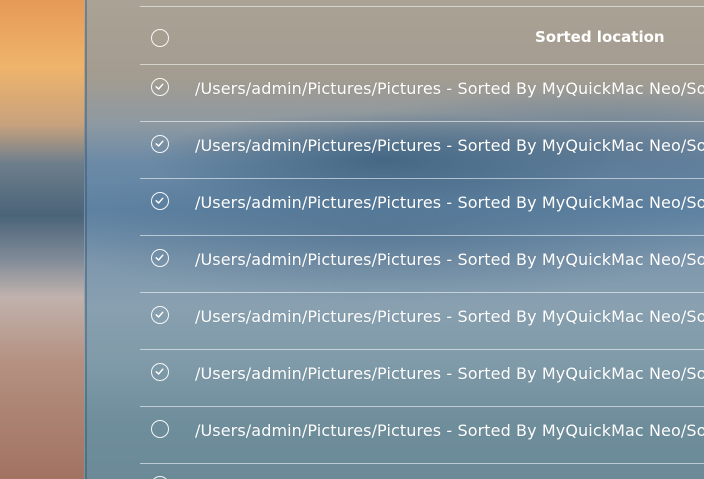 This screenshot has height=479, width=704. I want to click on sorted-location-column-header: Sorted location, so click(600, 37).